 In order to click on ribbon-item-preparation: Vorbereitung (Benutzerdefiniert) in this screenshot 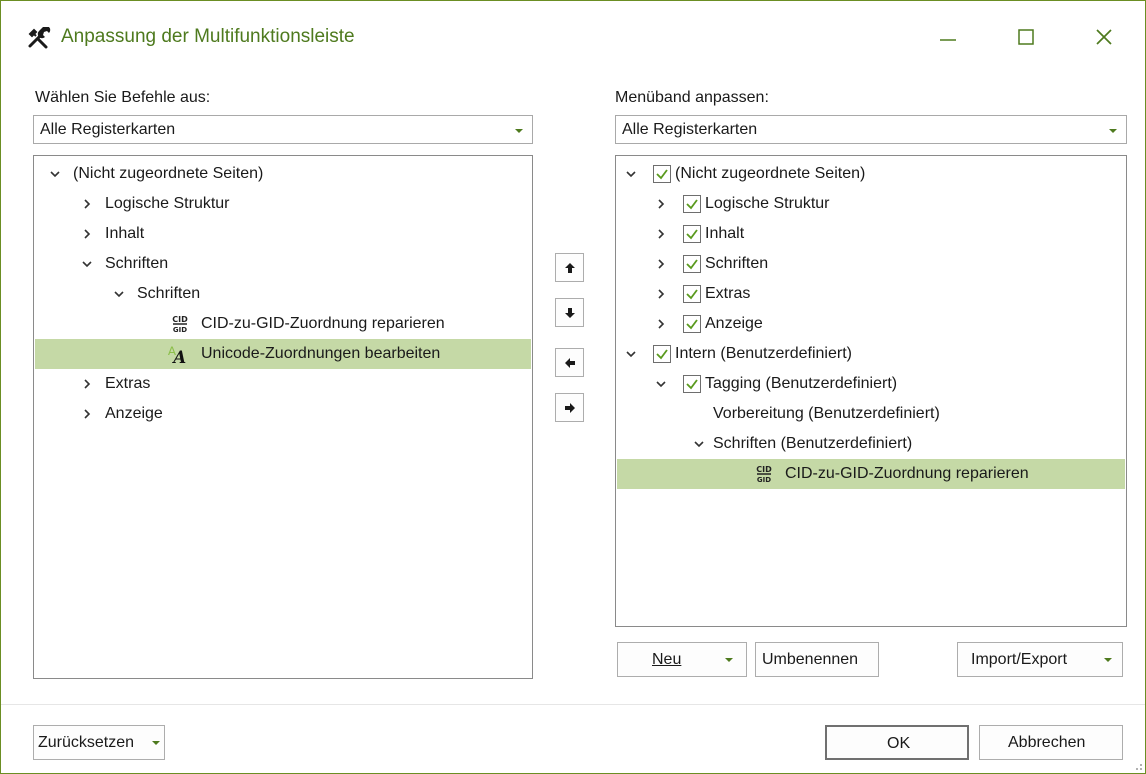, I will do `click(871, 414)`.